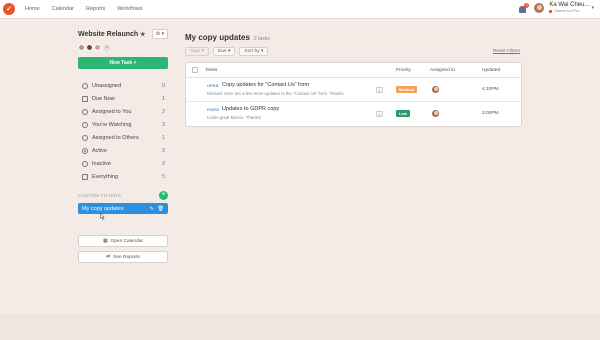 This screenshot has width=600, height=340. What do you see at coordinates (85, 137) in the screenshot?
I see `users-icon` at bounding box center [85, 137].